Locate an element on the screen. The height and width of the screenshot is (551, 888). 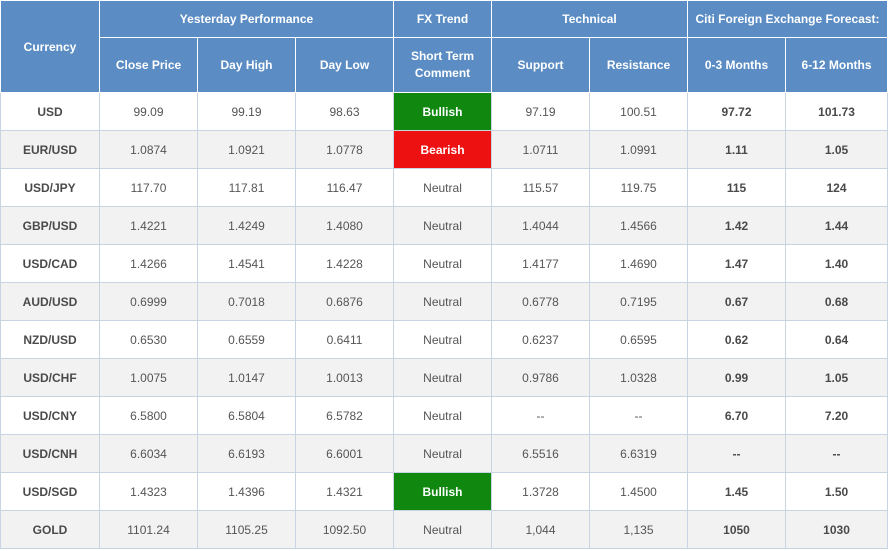
header-day-high: Day High is located at coordinates (246, 65).